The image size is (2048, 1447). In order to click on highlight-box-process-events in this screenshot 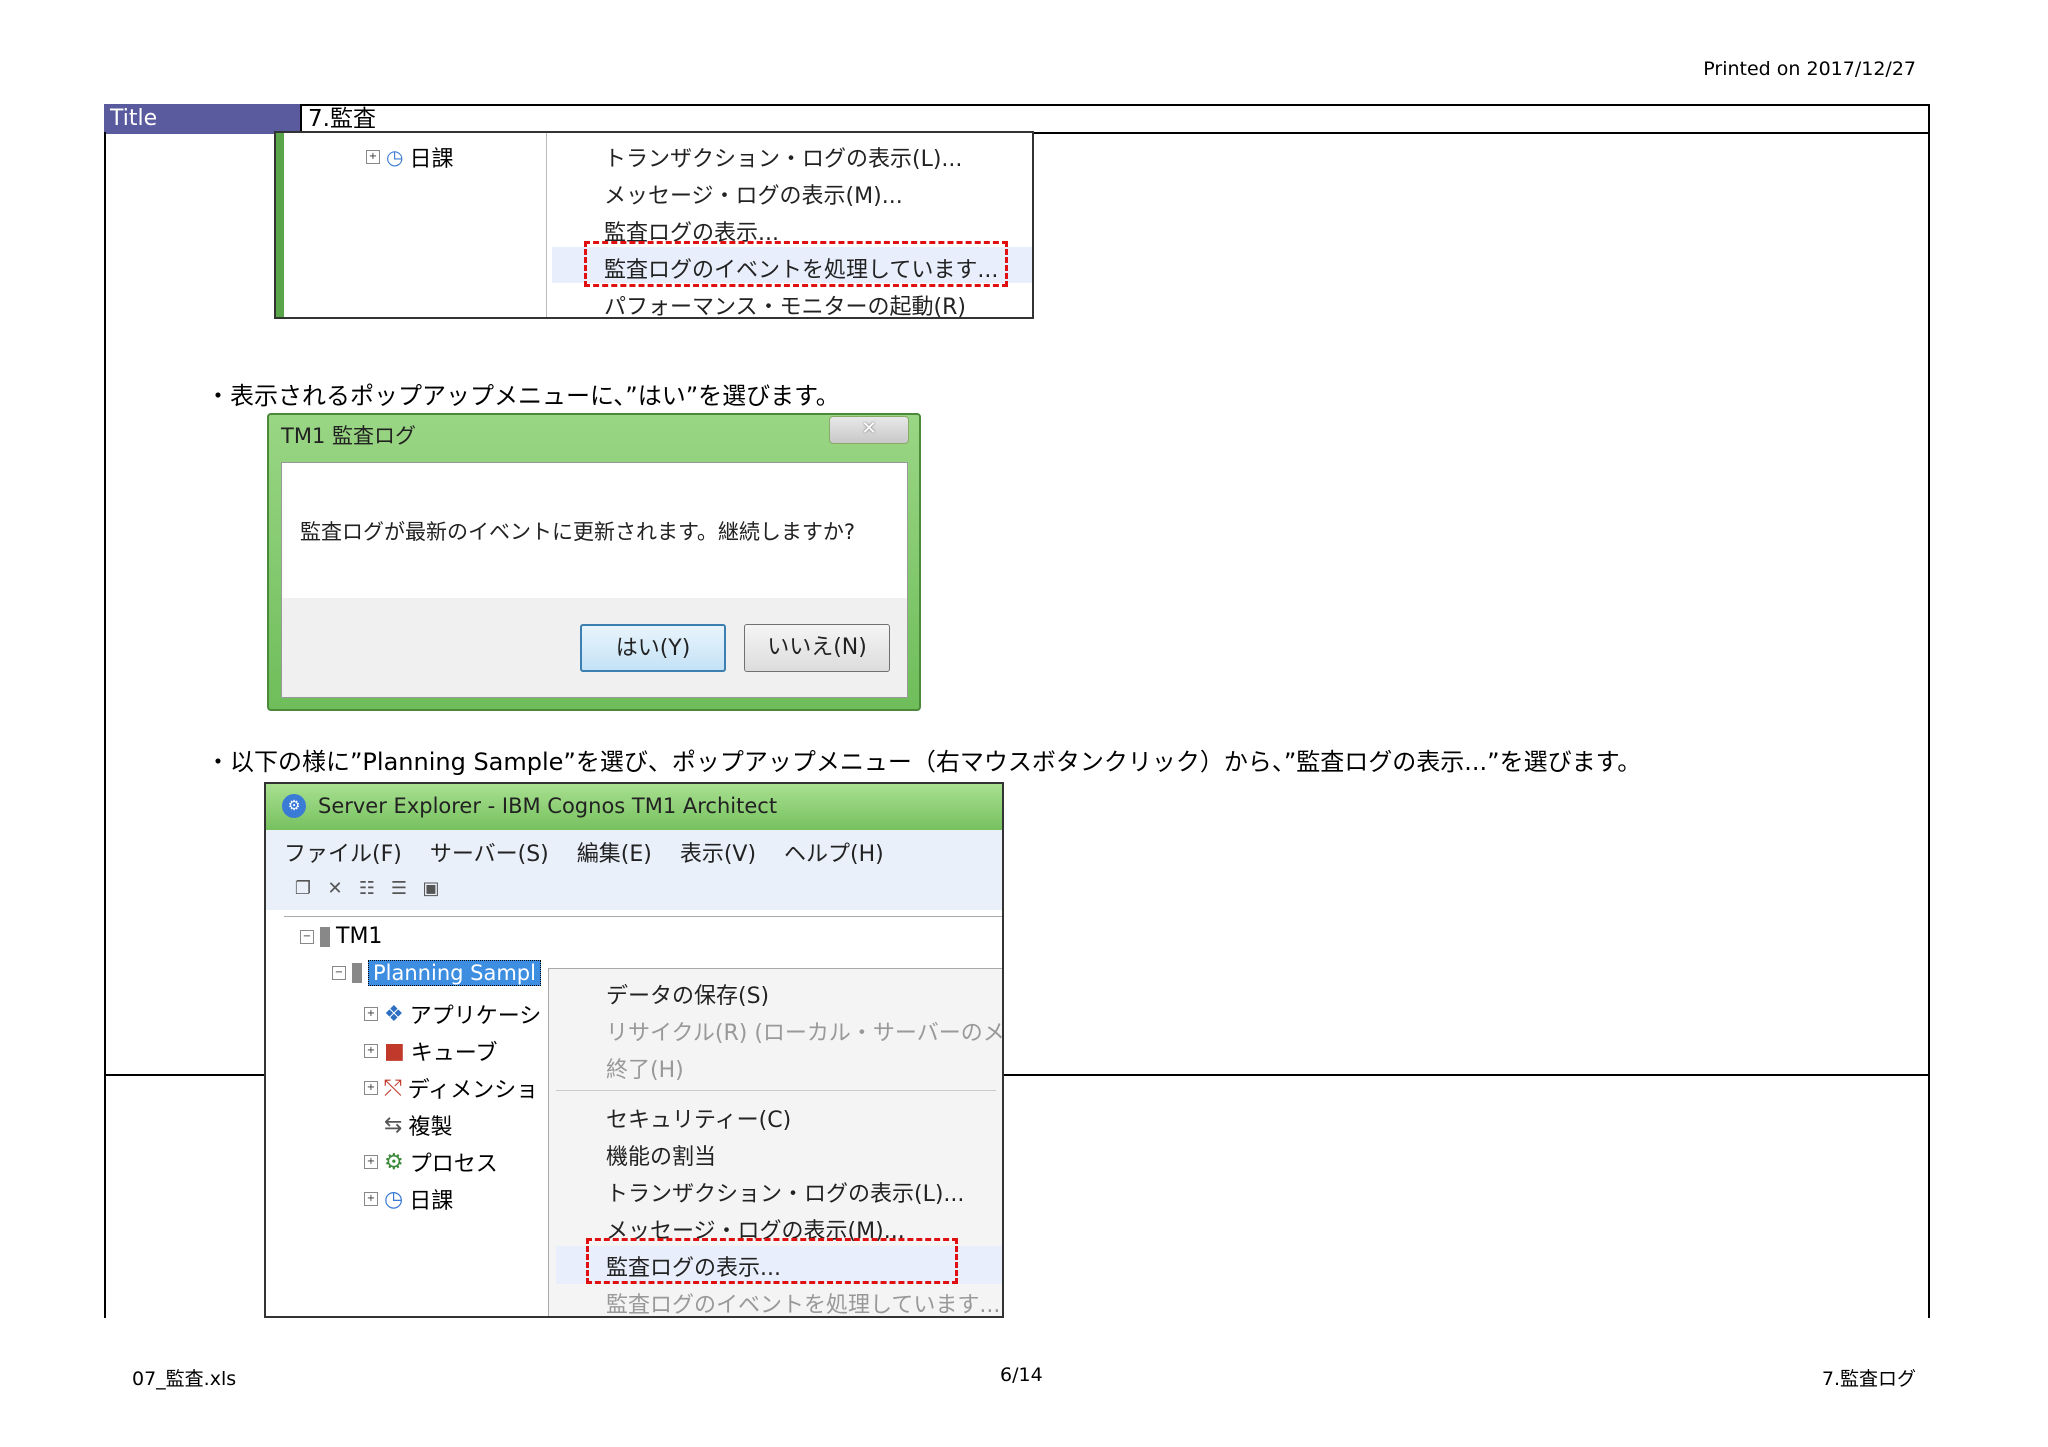, I will do `click(796, 264)`.